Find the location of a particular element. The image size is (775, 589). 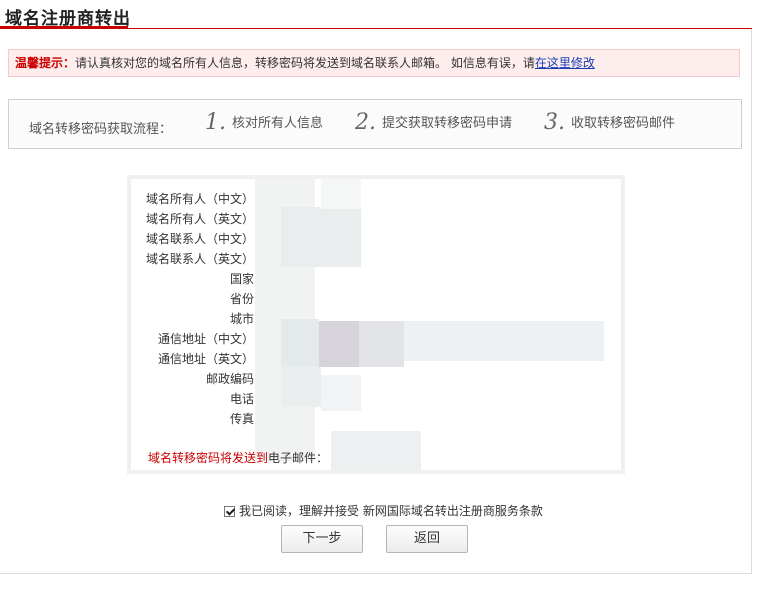

agreement-text: 我已阅读，理解并接受 新网国际域名转出注册商服务条款 is located at coordinates (391, 511).